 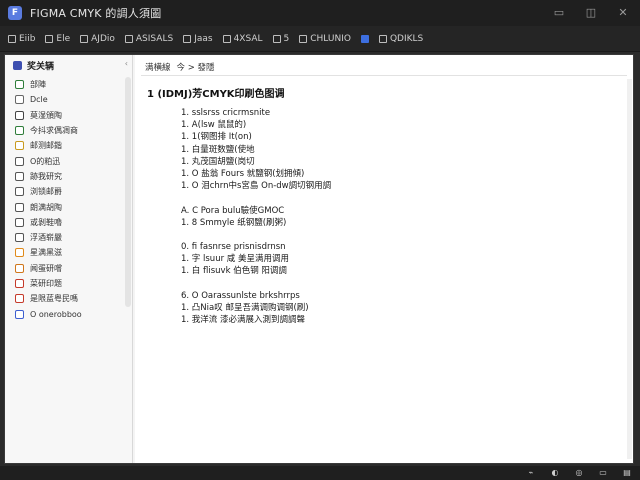 What do you see at coordinates (128, 192) in the screenshot?
I see `sidebar-scrollbar` at bounding box center [128, 192].